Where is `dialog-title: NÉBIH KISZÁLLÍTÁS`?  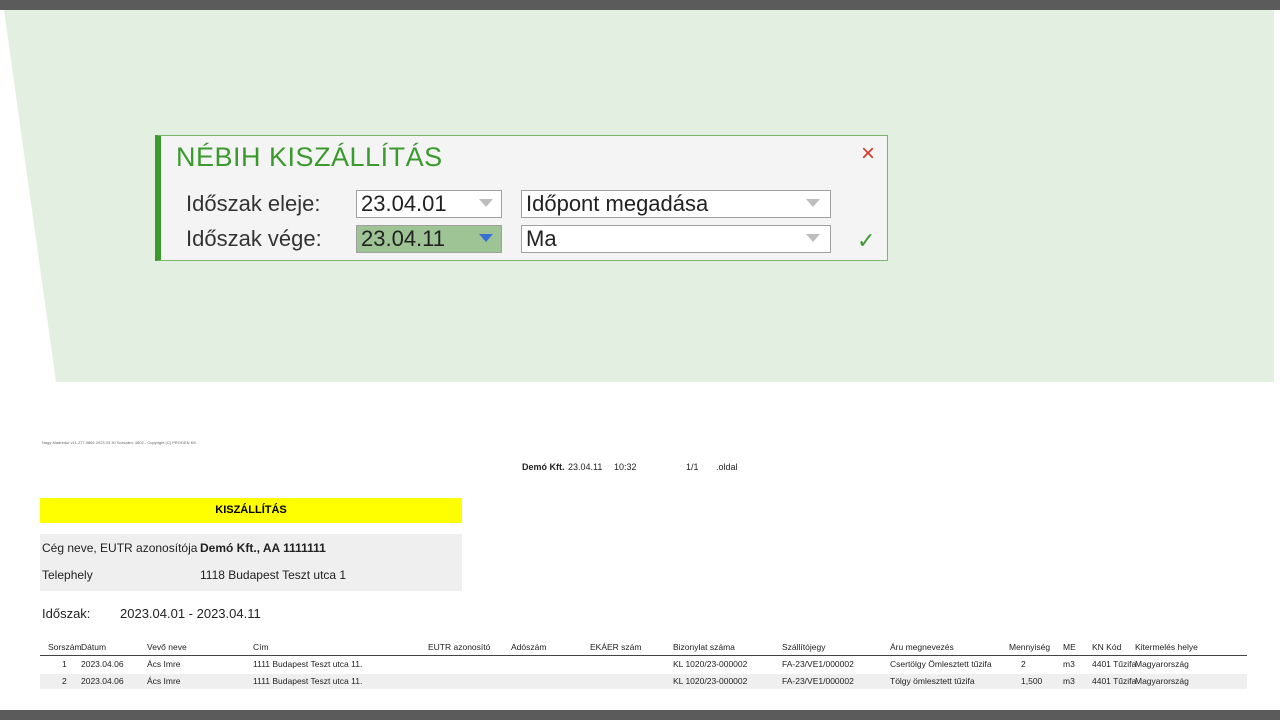
dialog-title: NÉBIH KISZÁLLÍTÁS is located at coordinates (309, 157).